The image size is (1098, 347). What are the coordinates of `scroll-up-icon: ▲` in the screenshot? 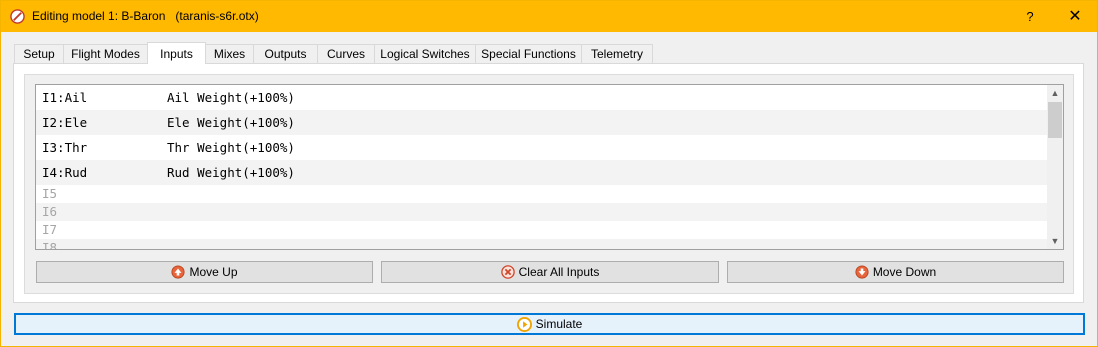 It's located at (1055, 93).